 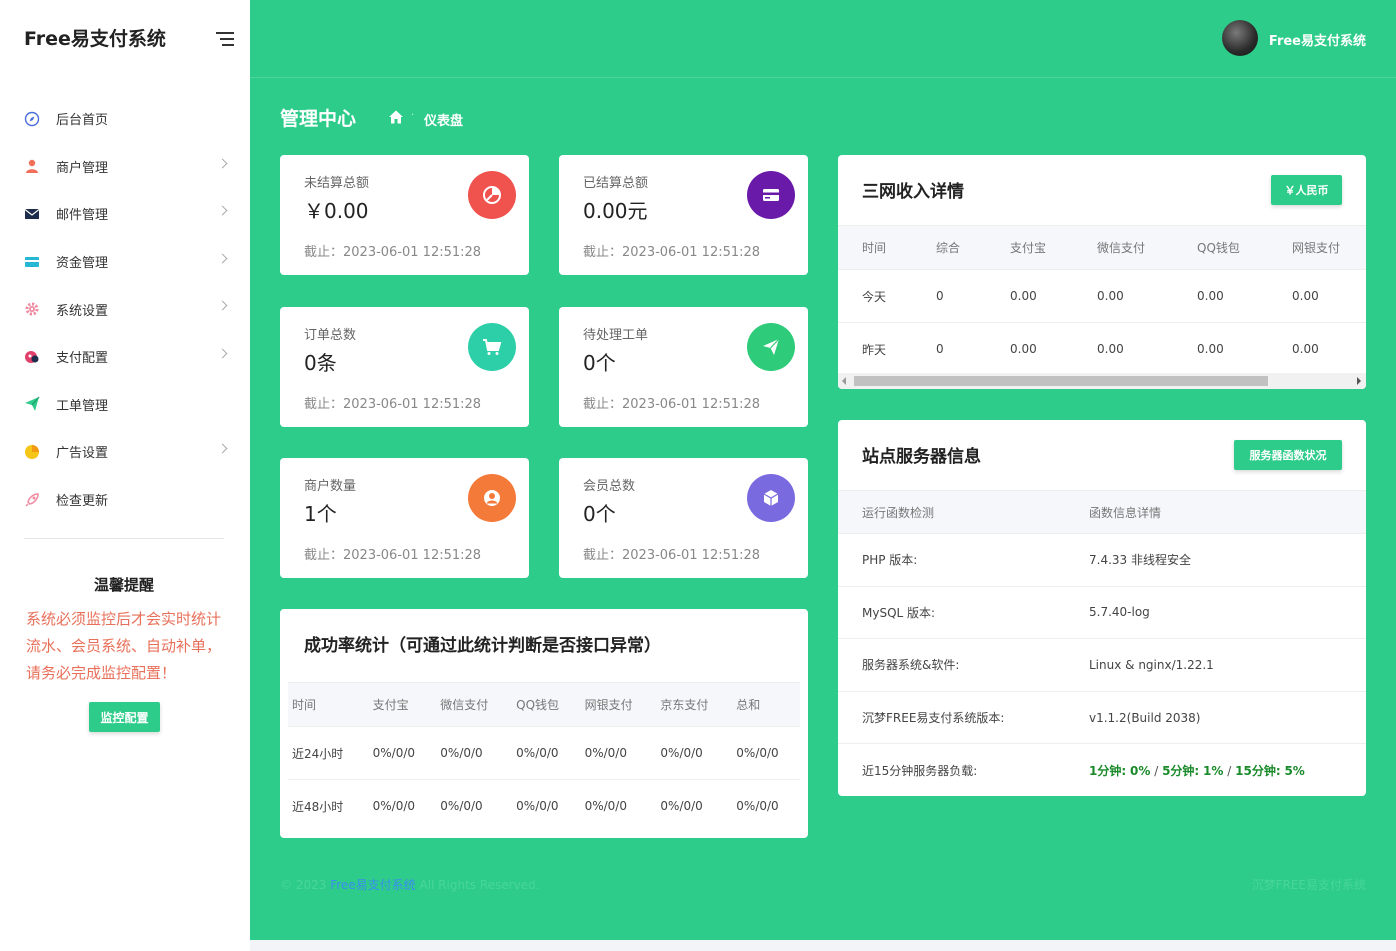 What do you see at coordinates (82, 406) in the screenshot?
I see `sidebar-item-label: 工单管理` at bounding box center [82, 406].